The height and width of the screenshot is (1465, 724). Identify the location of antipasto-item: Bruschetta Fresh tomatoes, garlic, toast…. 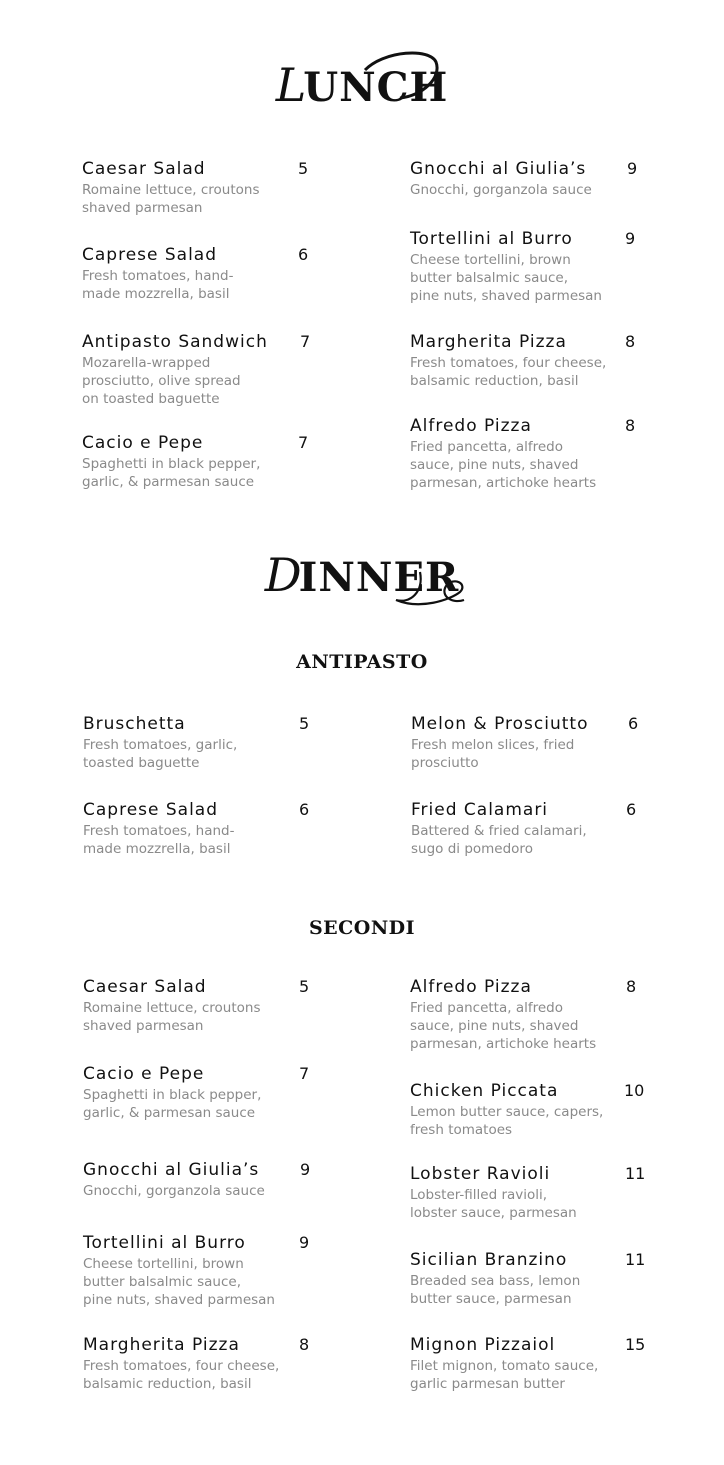
(203, 742).